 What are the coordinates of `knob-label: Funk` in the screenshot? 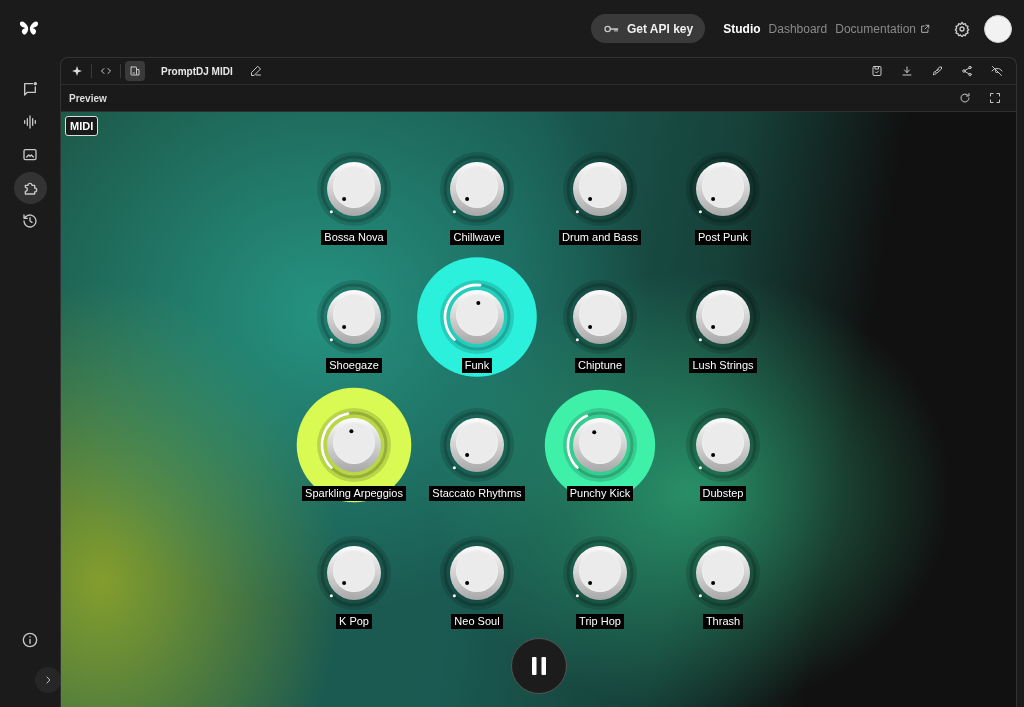 It's located at (477, 365).